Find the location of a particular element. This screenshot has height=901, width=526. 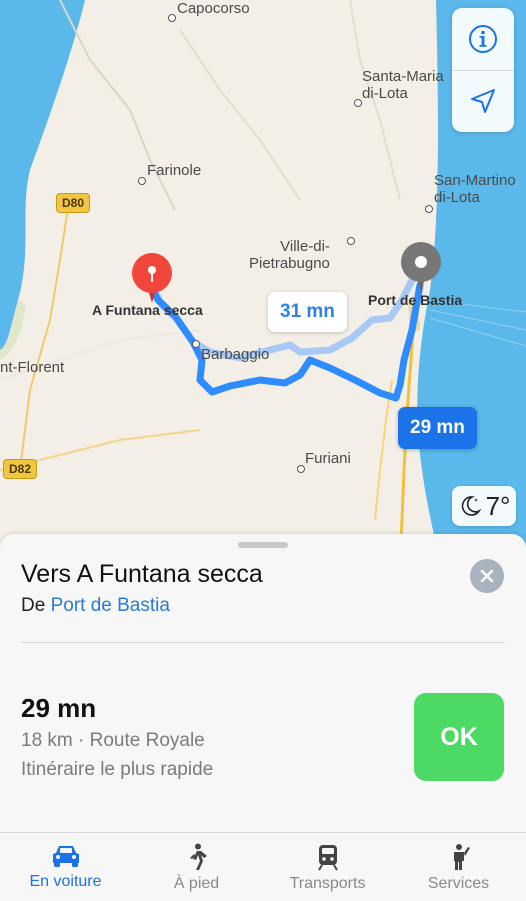

place-saint-florent: nt-Florent is located at coordinates (32, 367).